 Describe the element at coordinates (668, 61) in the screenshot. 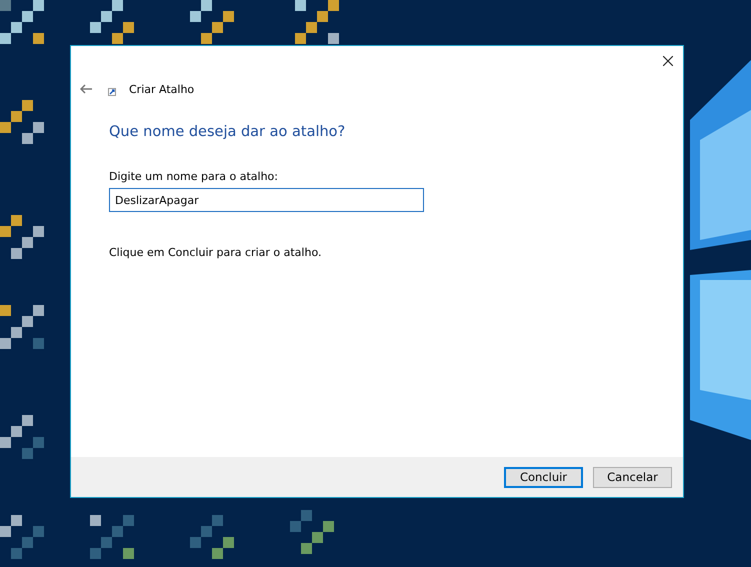

I see `close-icon` at that location.